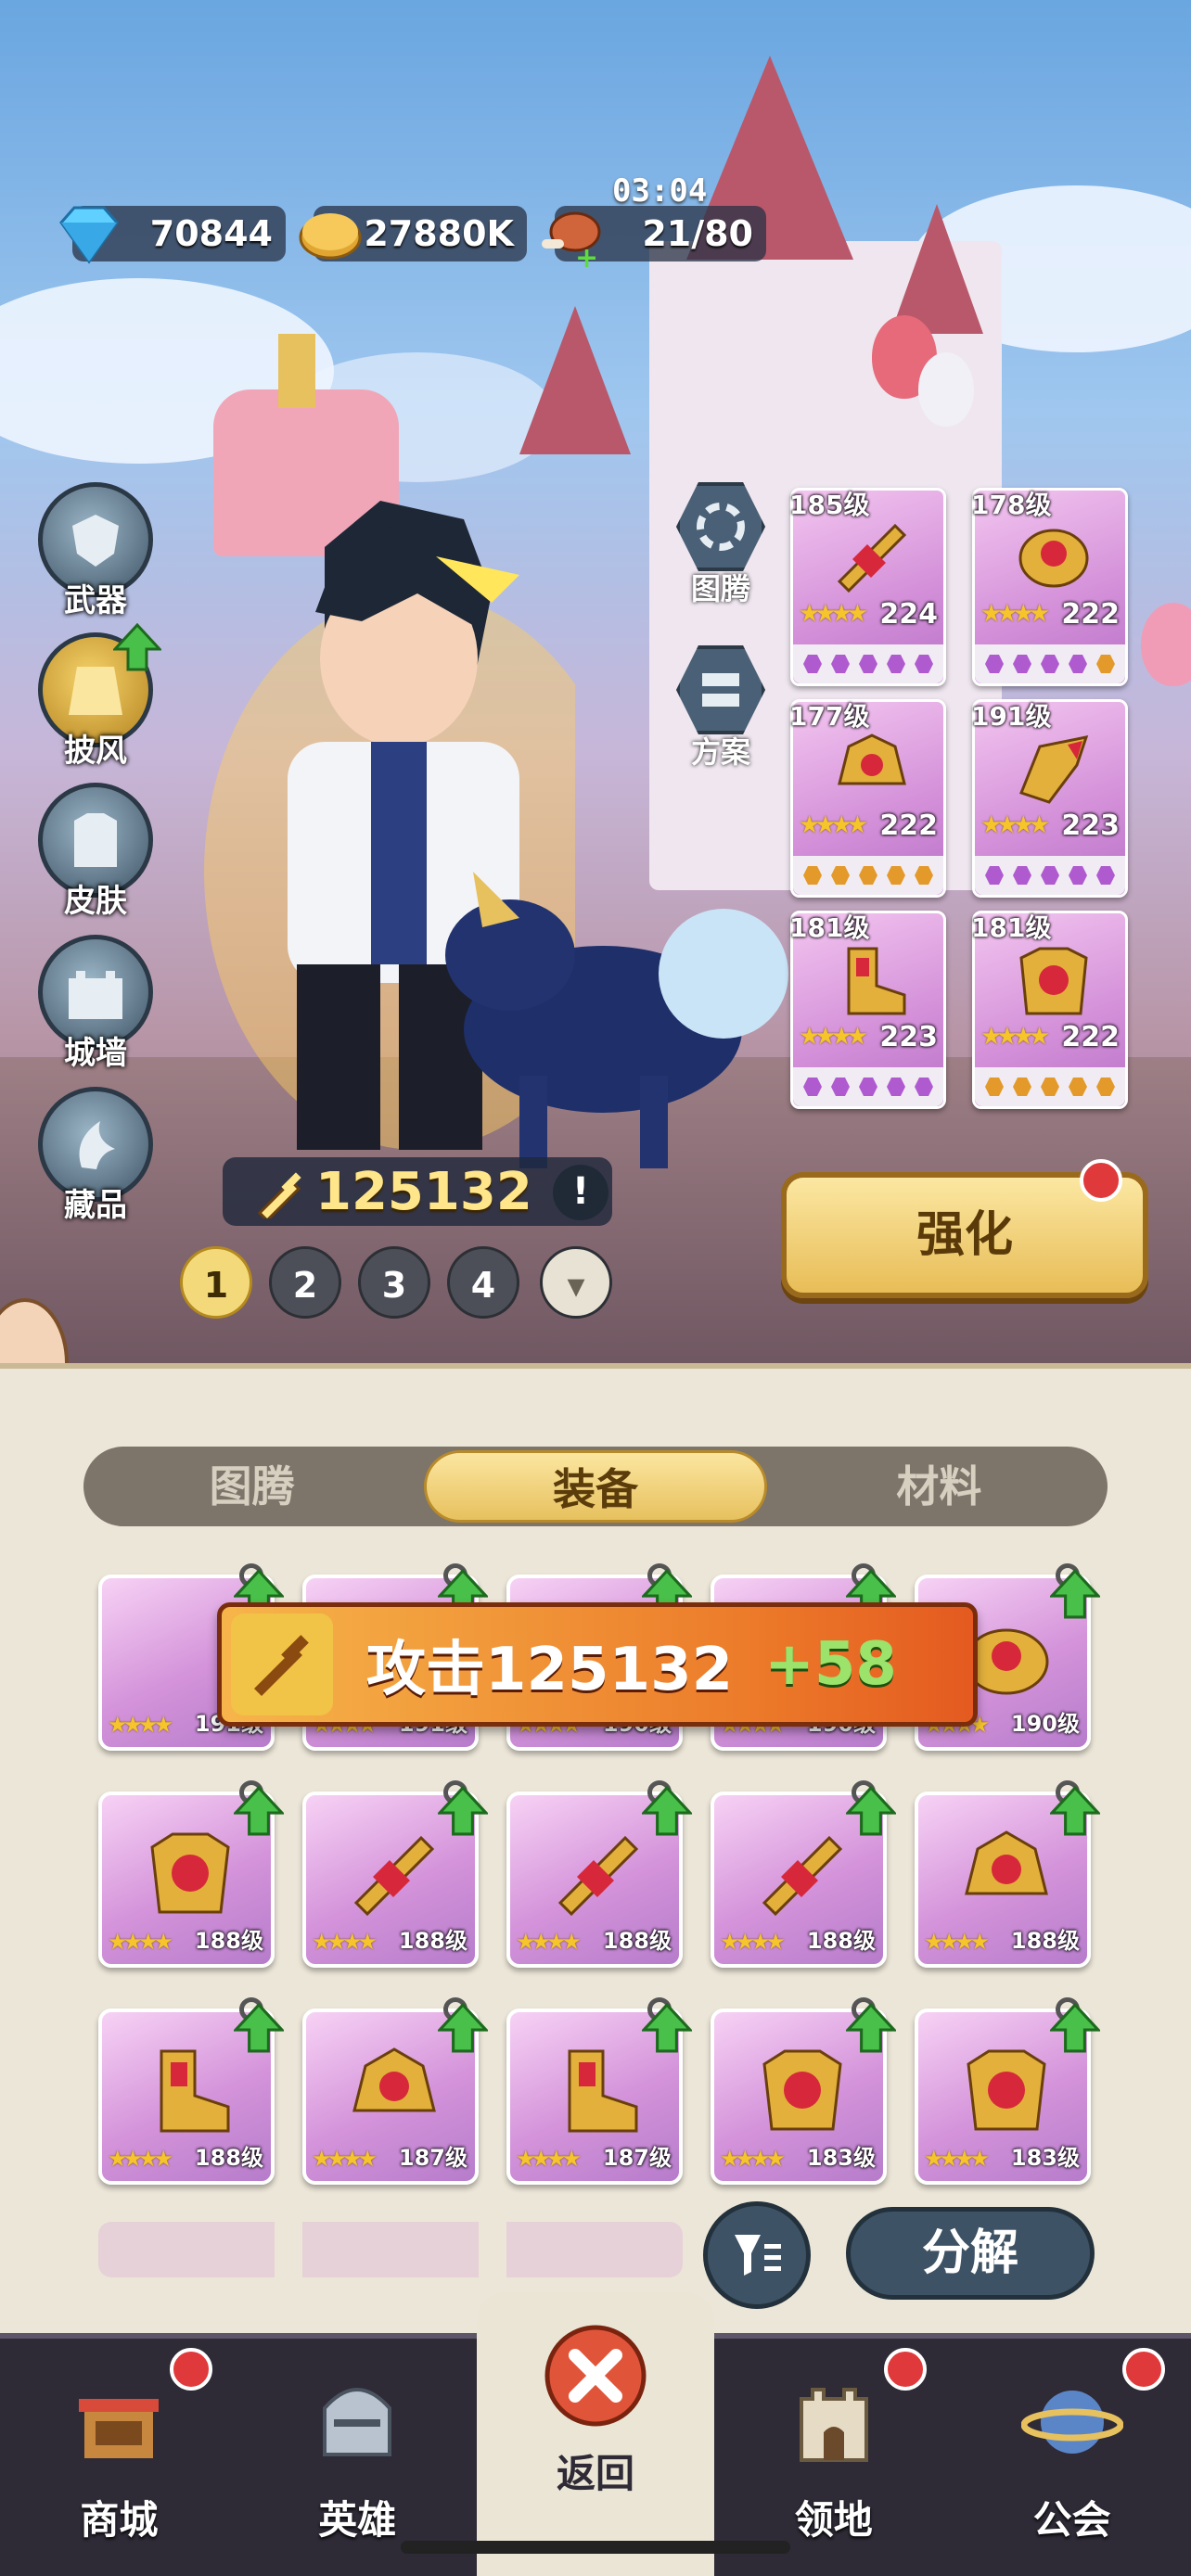 The height and width of the screenshot is (2576, 1191). What do you see at coordinates (939, 1486) in the screenshot?
I see `tab-materials: 材料` at bounding box center [939, 1486].